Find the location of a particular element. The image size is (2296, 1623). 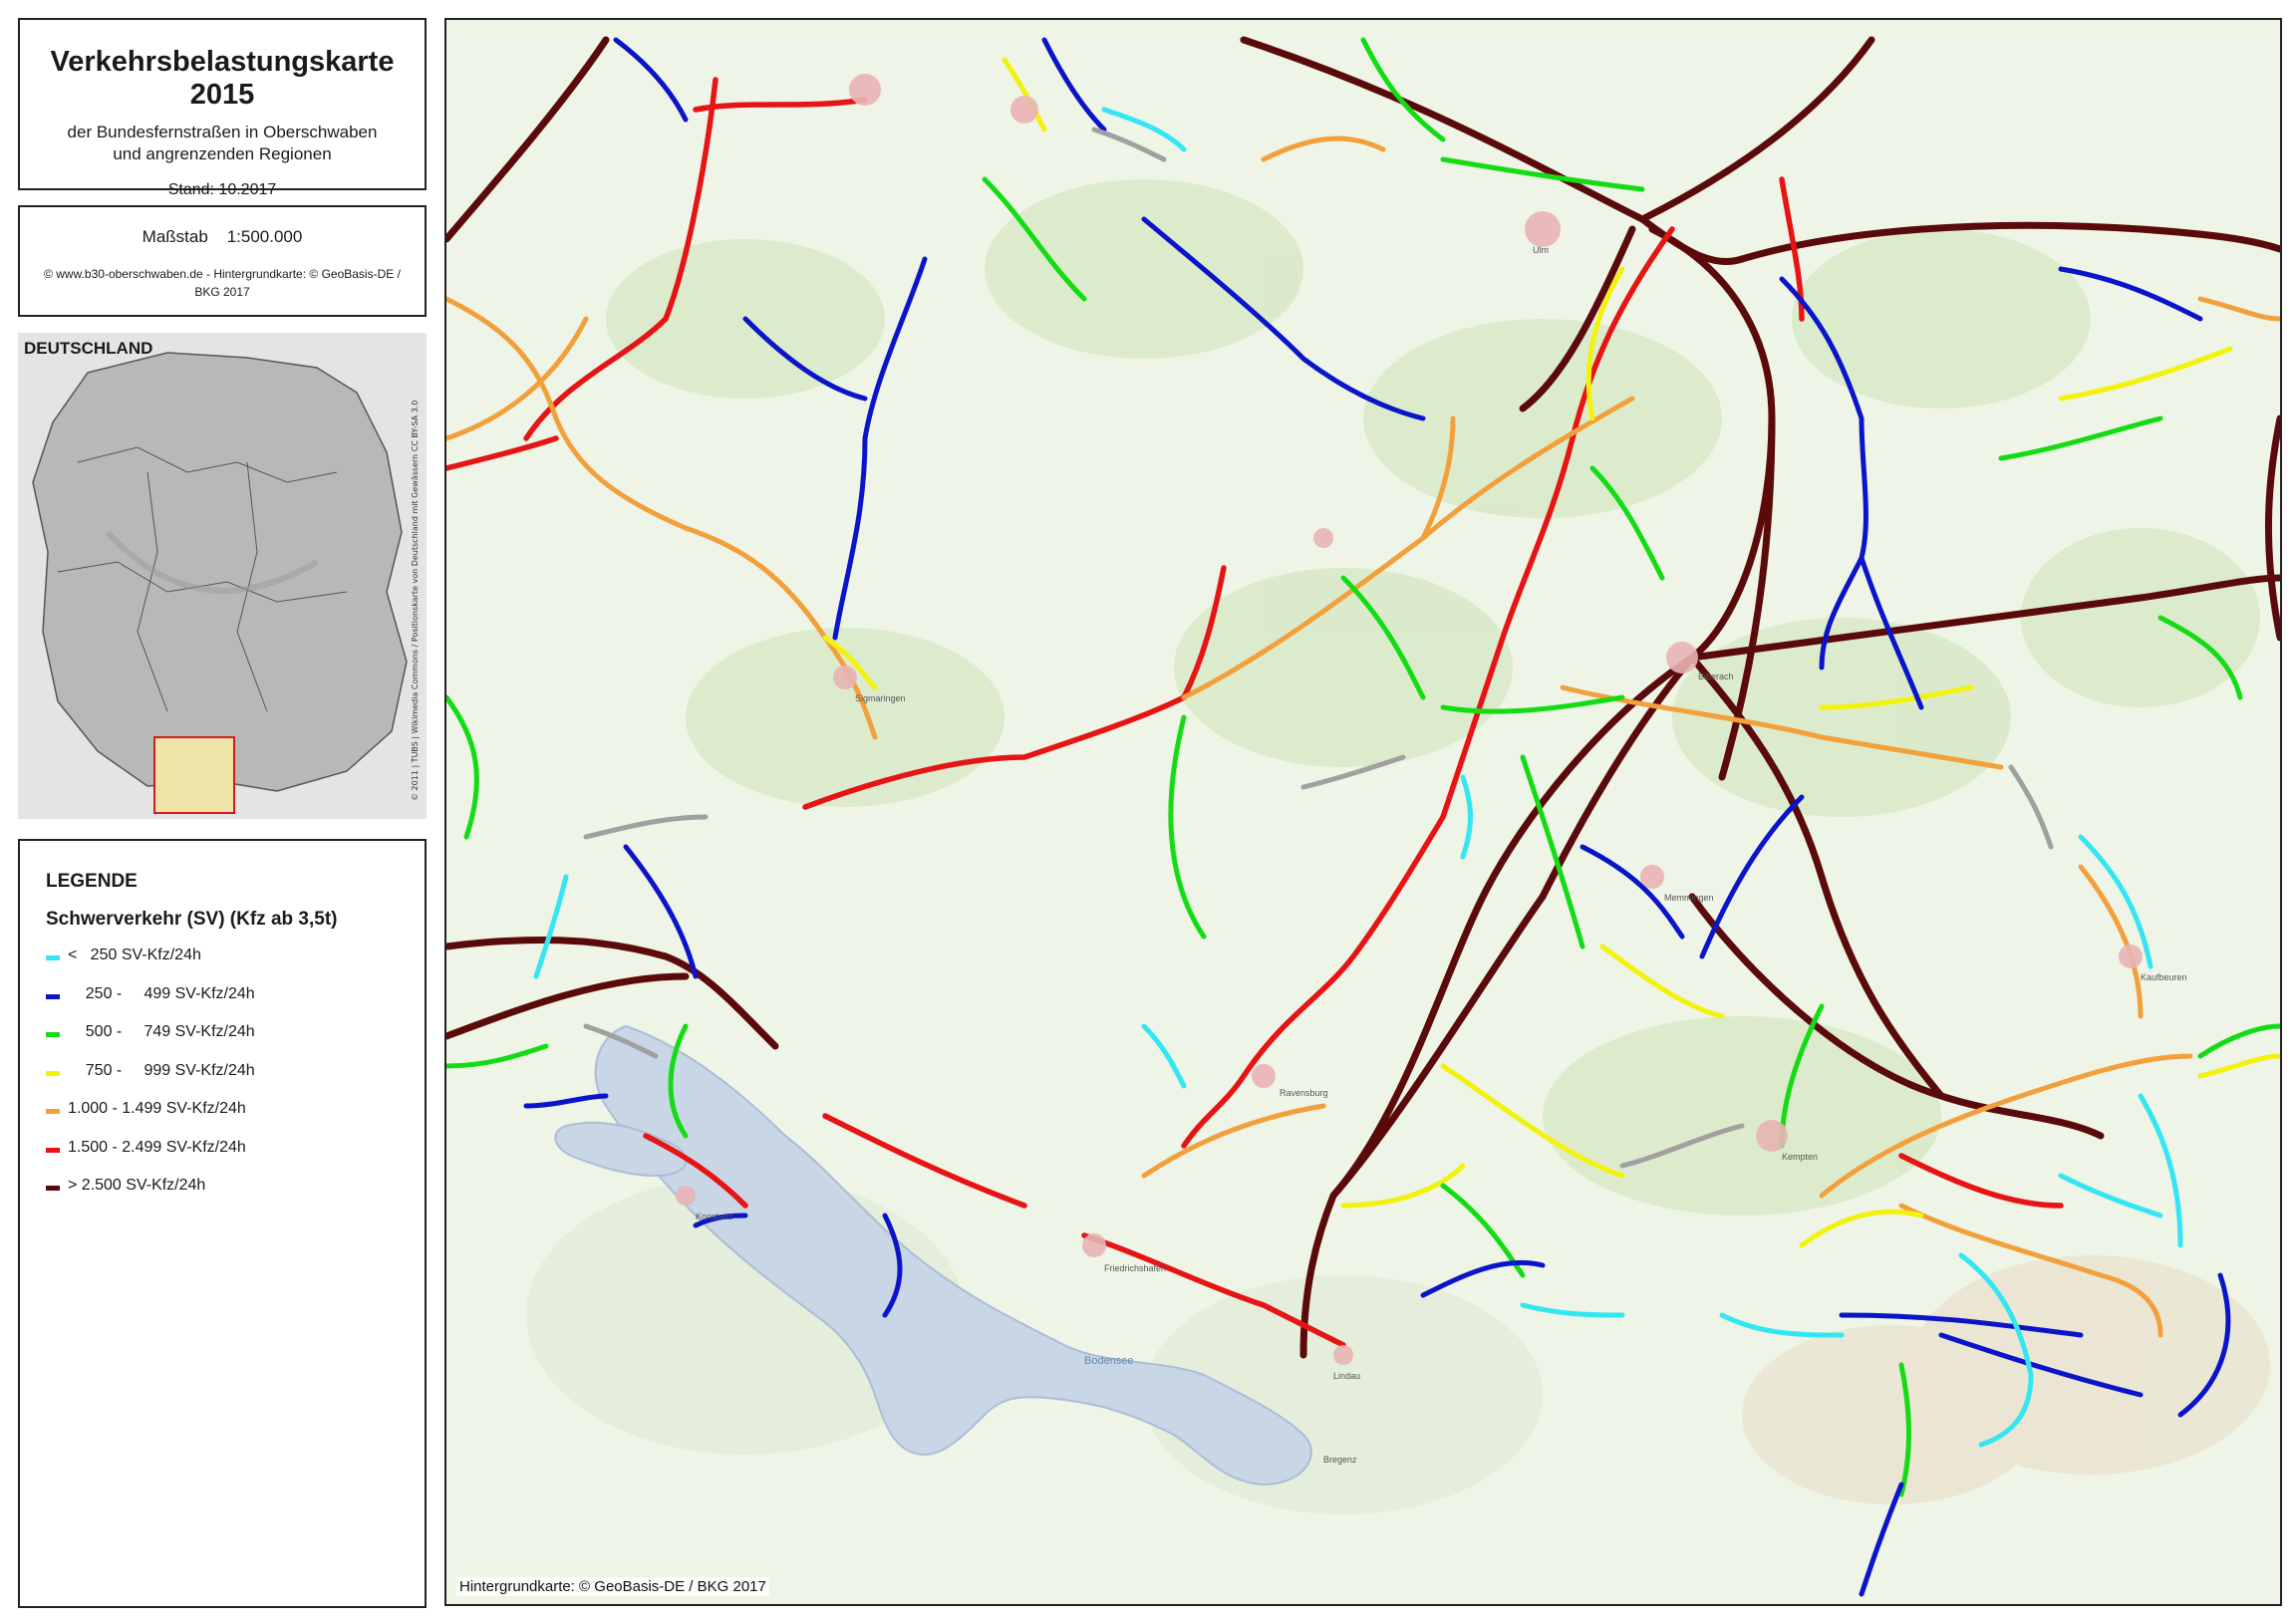

place-label-kaufbeuren: Kaufbeuren is located at coordinates (2164, 977).